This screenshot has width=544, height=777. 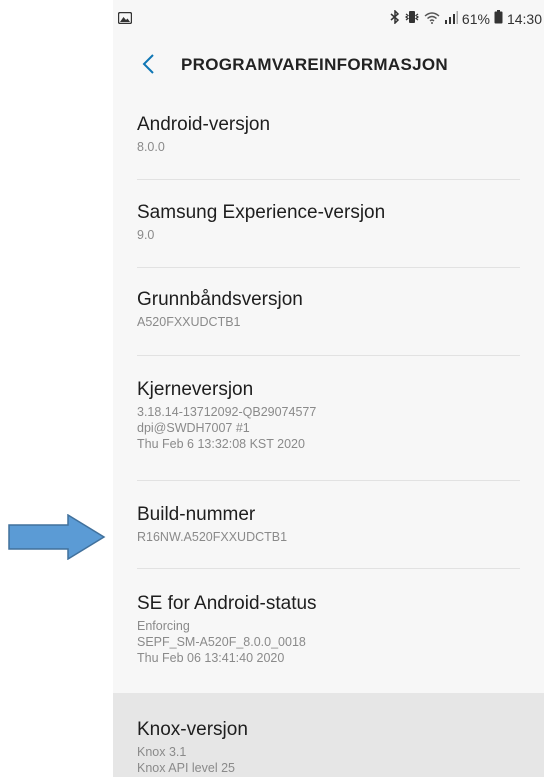 I want to click on item-title: Knox-versjon, so click(x=192, y=729).